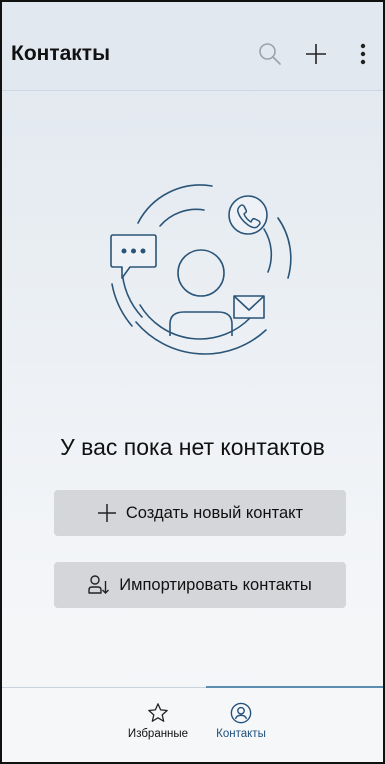 The height and width of the screenshot is (764, 385). I want to click on empty-contacts-illustration, so click(201, 269).